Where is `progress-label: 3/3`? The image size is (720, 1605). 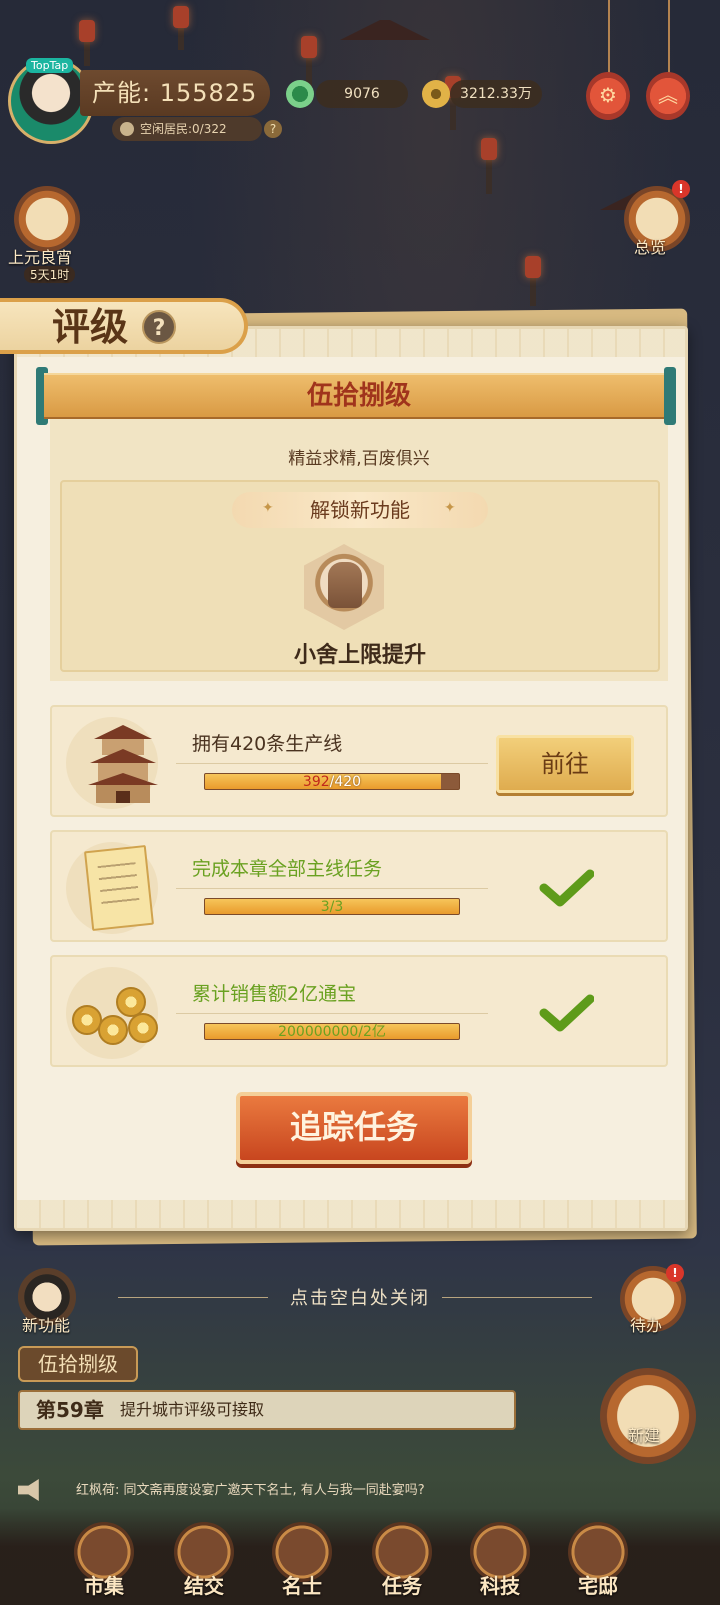 progress-label: 3/3 is located at coordinates (332, 907).